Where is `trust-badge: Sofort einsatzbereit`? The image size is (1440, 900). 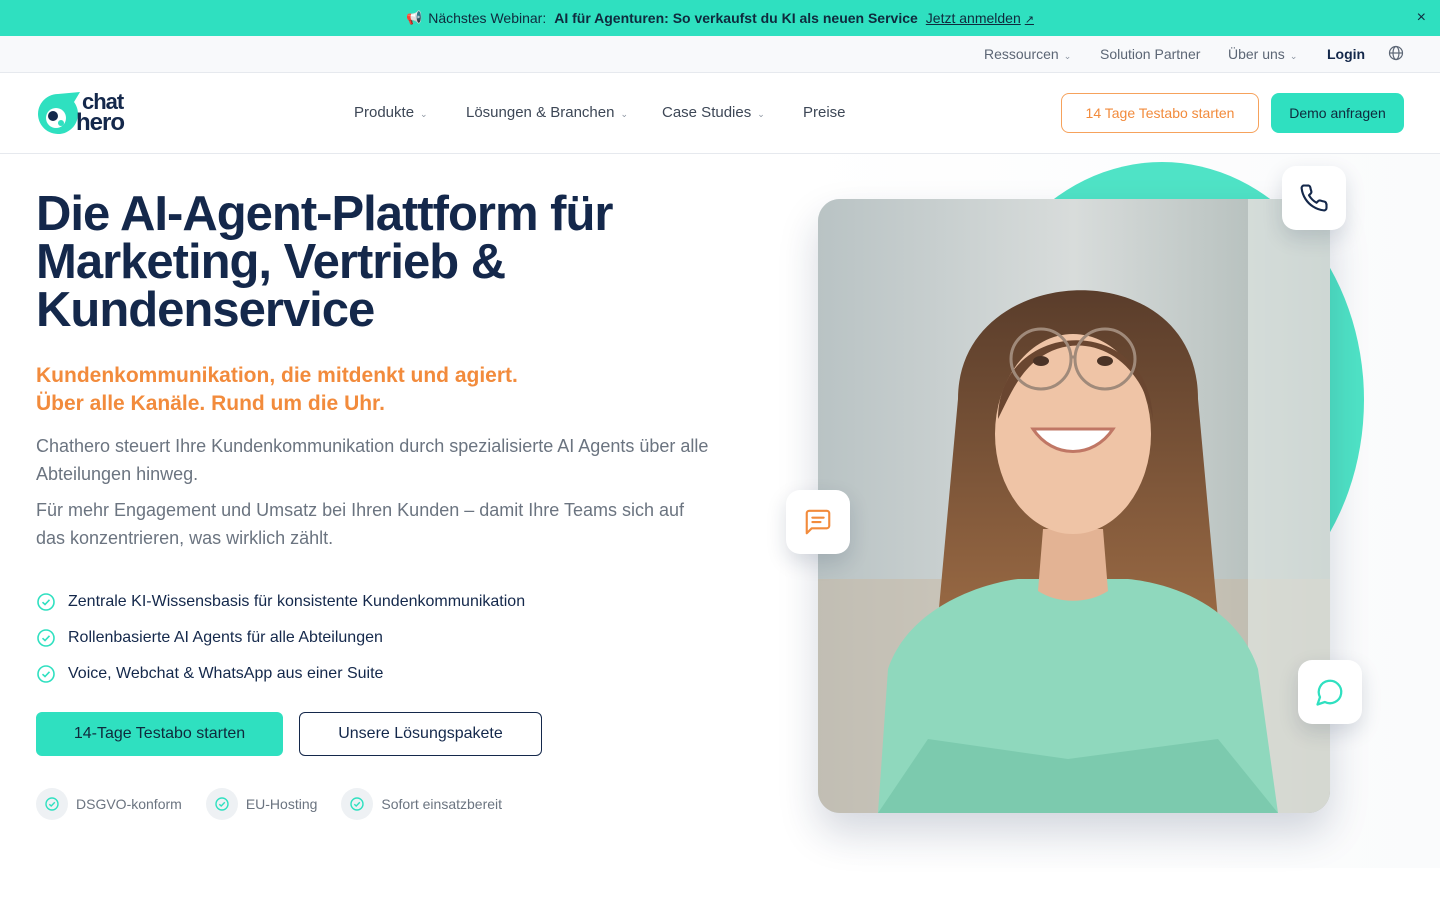 trust-badge: Sofort einsatzbereit is located at coordinates (421, 804).